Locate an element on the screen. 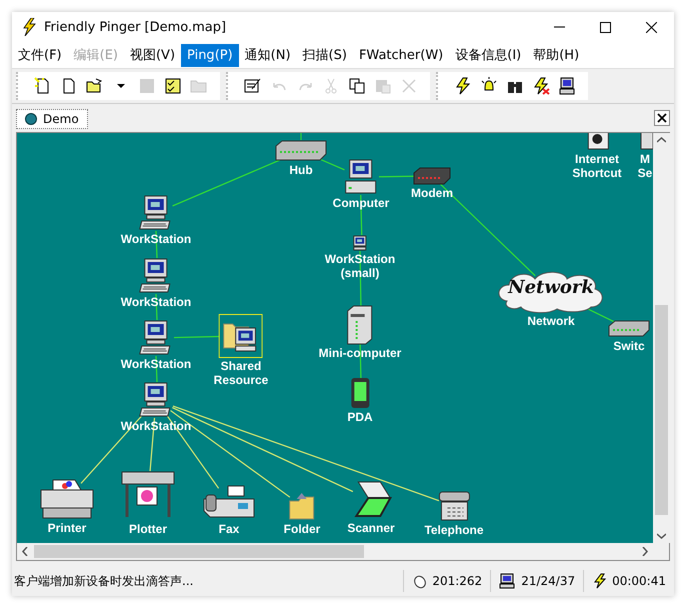 Image resolution: width=686 pixels, height=604 pixels. link-line is located at coordinates (301, 136).